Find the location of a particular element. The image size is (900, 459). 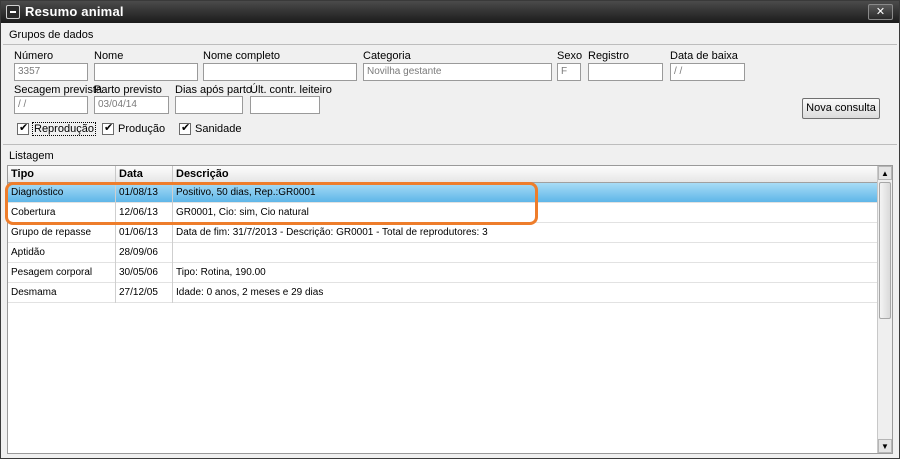

numero-field: 3357 is located at coordinates (51, 72).